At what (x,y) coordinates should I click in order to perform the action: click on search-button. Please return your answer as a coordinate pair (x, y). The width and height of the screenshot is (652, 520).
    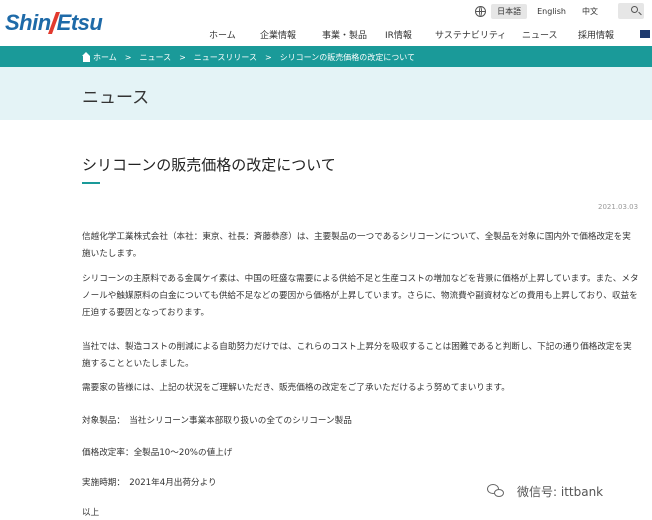
    Looking at the image, I should click on (631, 11).